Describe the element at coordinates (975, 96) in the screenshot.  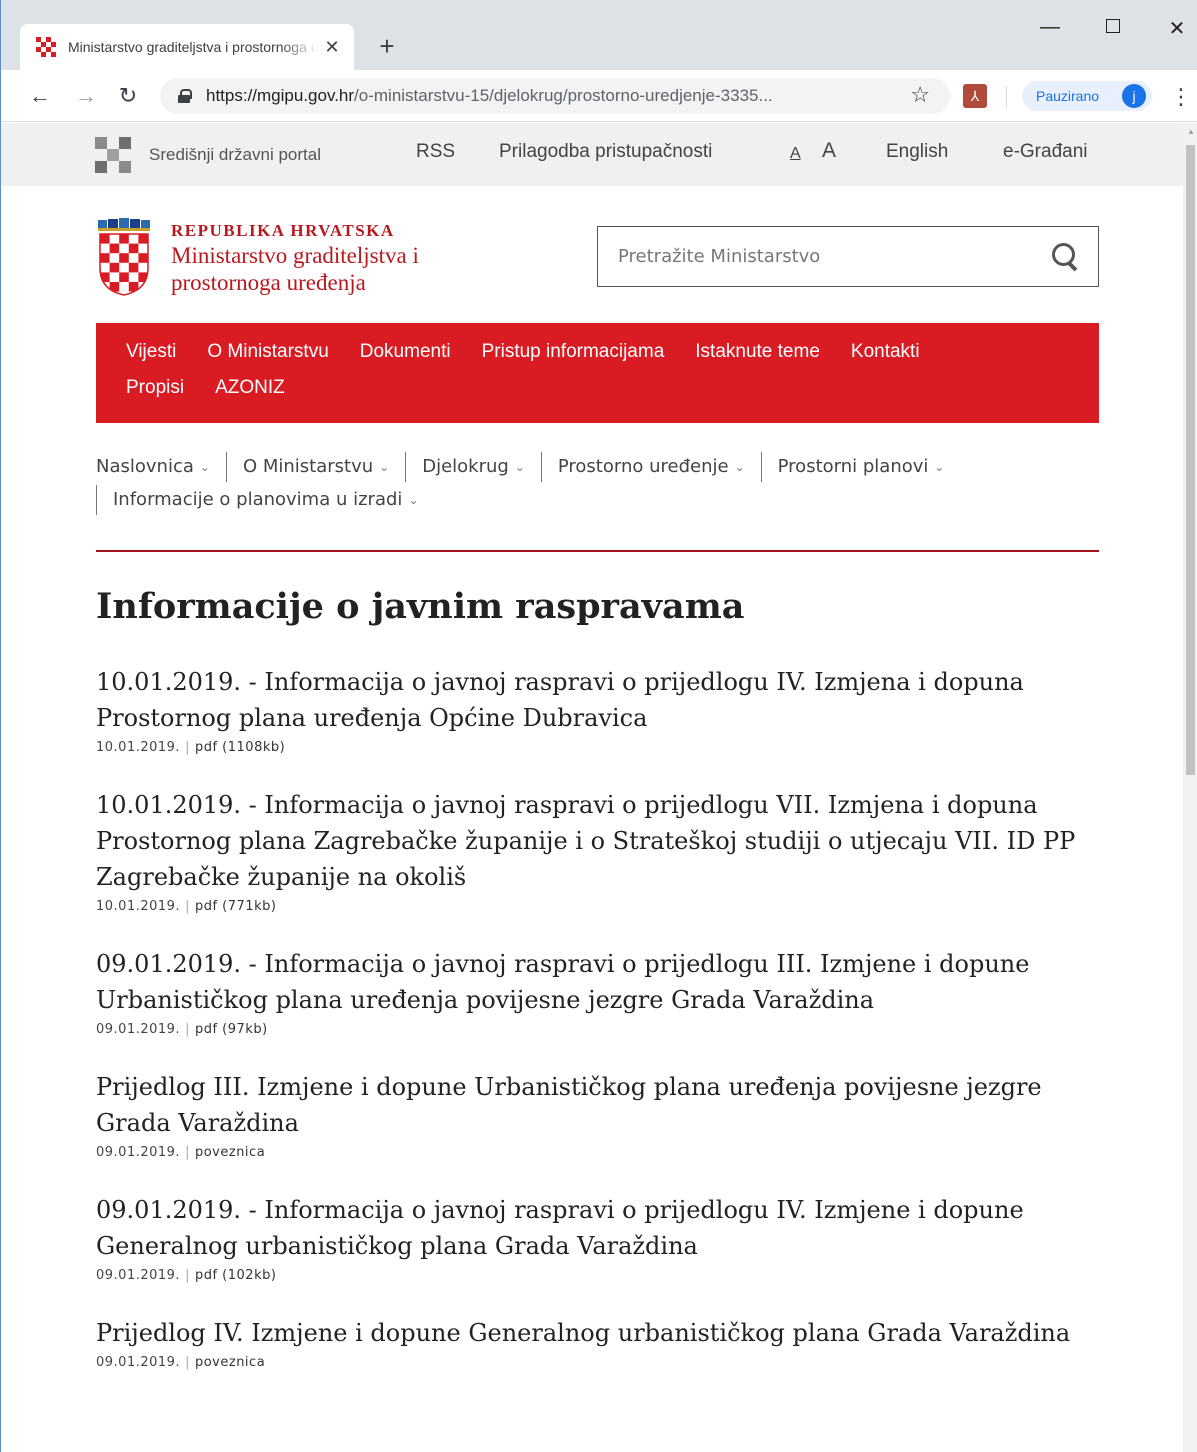
I see `pdf-icon: ⅄` at that location.